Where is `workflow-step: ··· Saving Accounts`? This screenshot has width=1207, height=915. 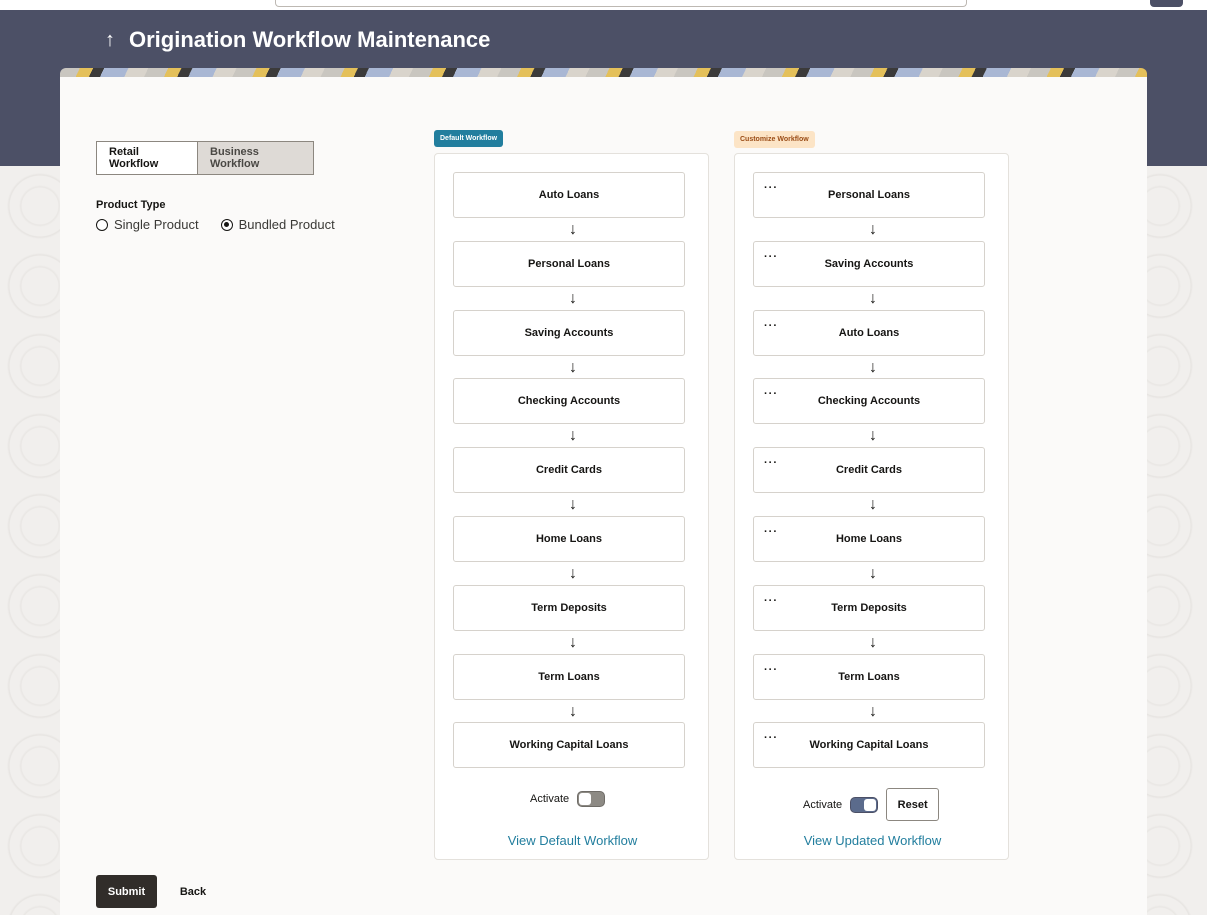
workflow-step: ··· Saving Accounts is located at coordinates (869, 263).